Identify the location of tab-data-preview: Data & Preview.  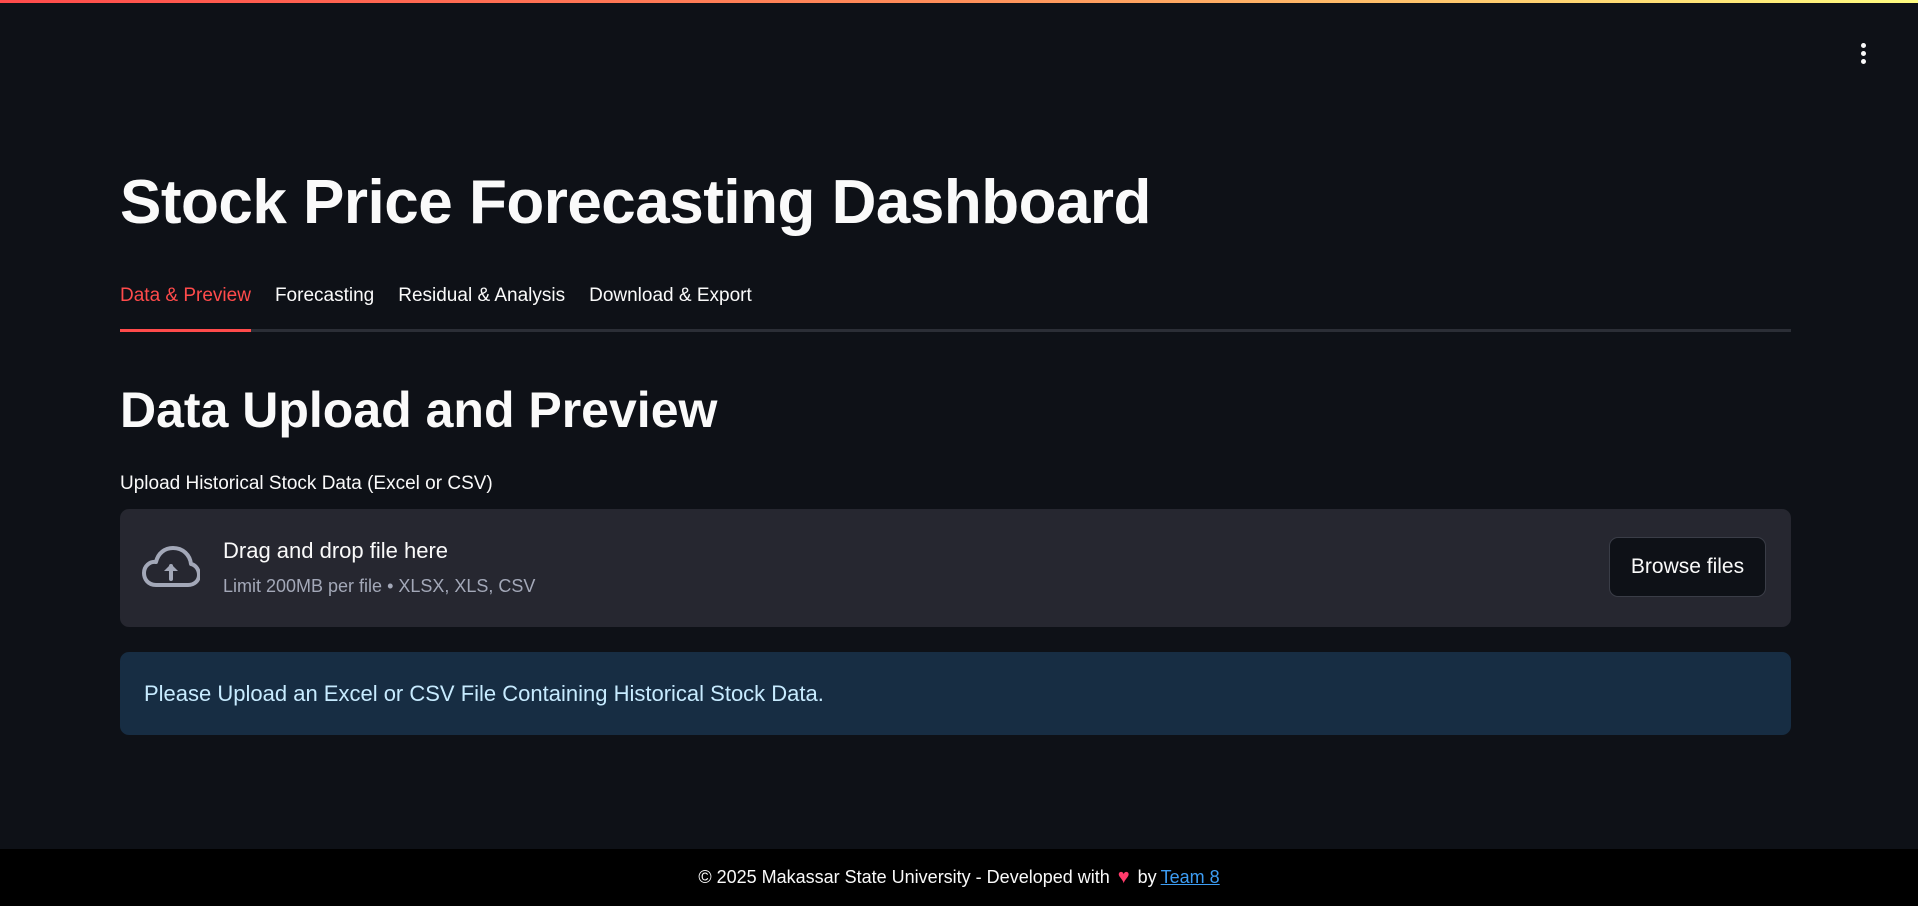
(185, 305).